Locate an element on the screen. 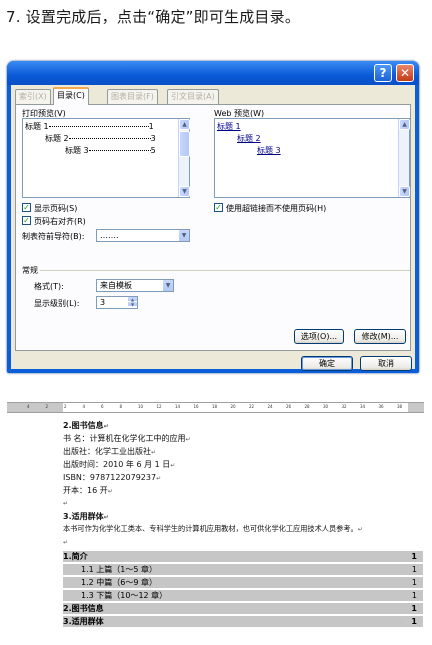 This screenshot has height=645, width=432. ruler-tick: 36 is located at coordinates (381, 406).